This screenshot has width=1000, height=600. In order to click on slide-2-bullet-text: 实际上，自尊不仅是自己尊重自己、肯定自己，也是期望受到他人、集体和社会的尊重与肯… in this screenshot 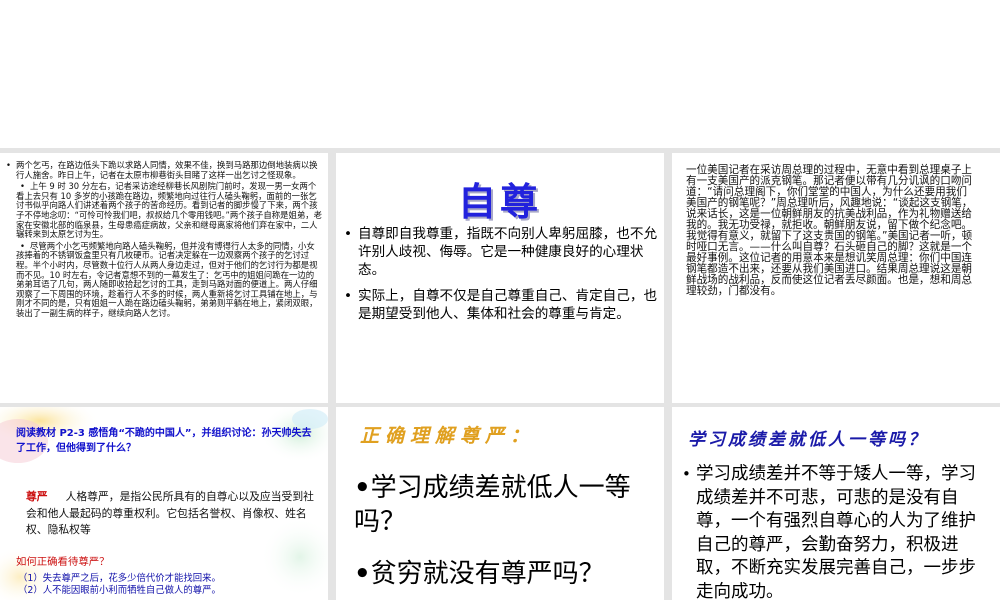, I will do `click(508, 305)`.